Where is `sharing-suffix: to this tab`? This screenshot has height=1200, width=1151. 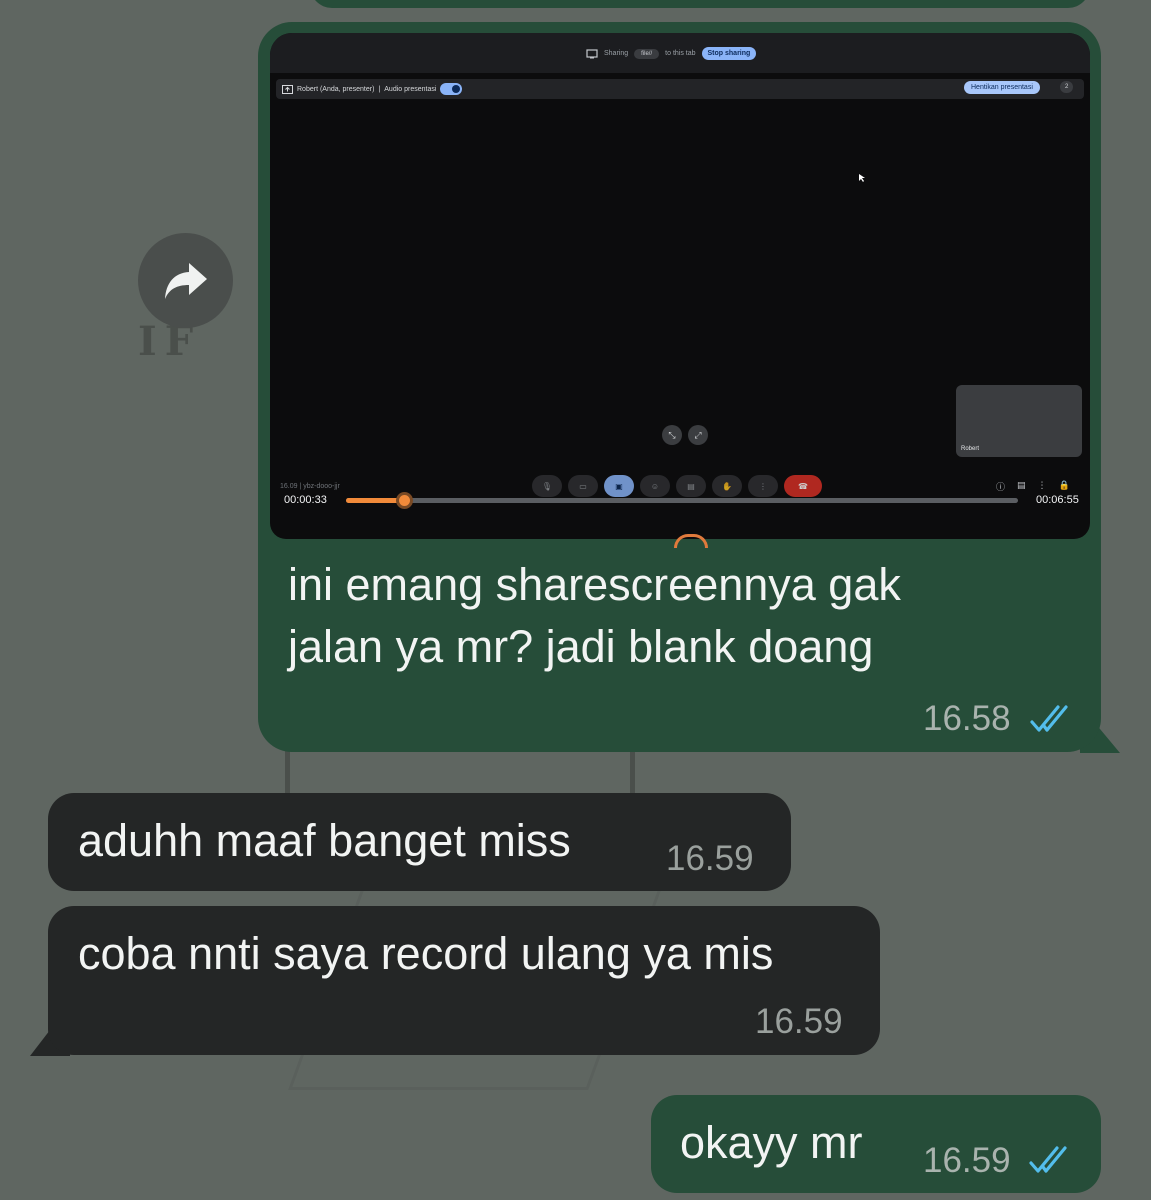
sharing-suffix: to this tab is located at coordinates (680, 53).